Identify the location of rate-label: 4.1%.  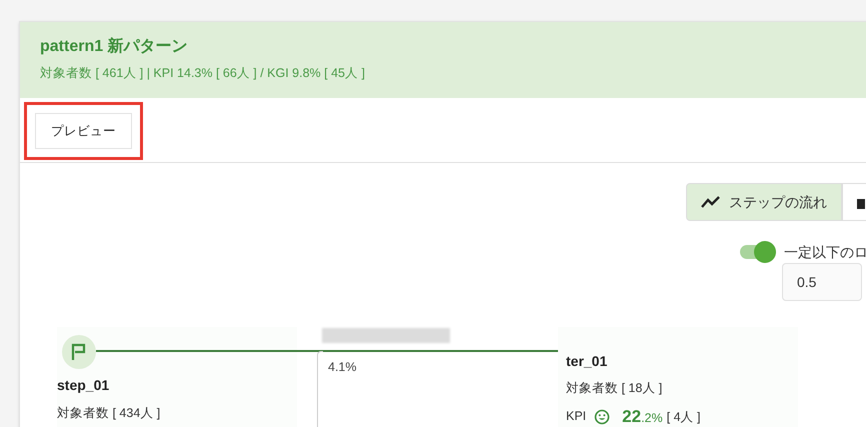
(342, 367).